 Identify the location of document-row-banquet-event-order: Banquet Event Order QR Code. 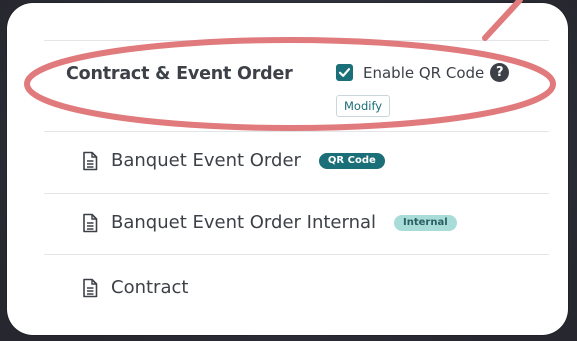
(233, 160).